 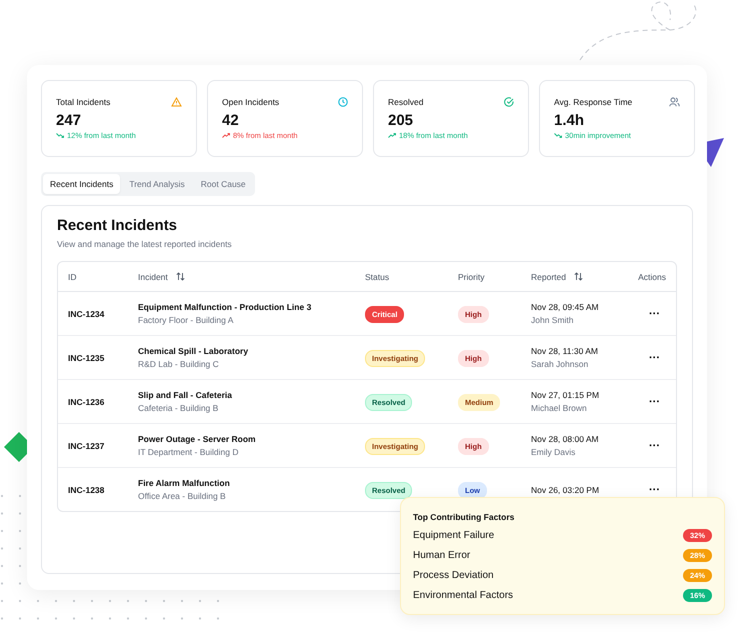 What do you see at coordinates (471, 277) in the screenshot?
I see `column-header: Priority` at bounding box center [471, 277].